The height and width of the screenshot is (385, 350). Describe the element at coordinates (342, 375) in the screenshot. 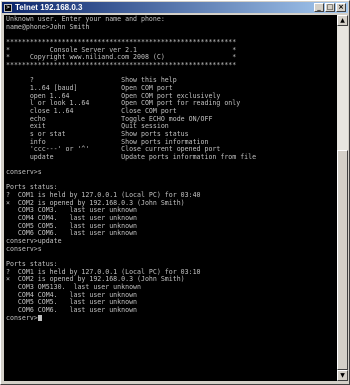

I see `scroll-down-button: ▼` at that location.